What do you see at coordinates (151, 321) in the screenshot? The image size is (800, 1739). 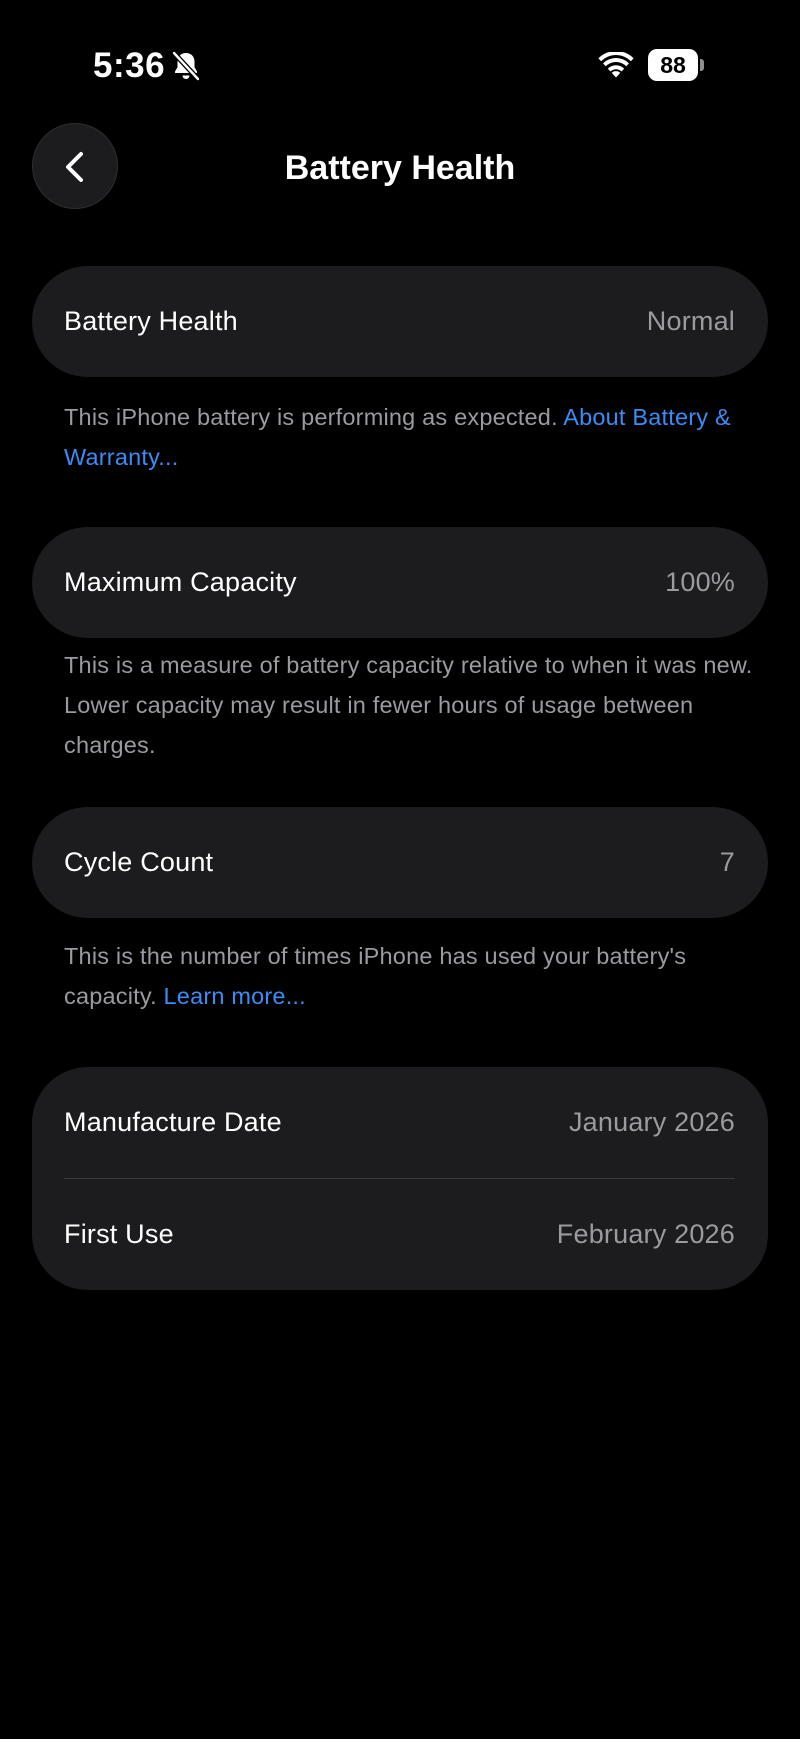 I see `battery-health-label: Battery Health` at bounding box center [151, 321].